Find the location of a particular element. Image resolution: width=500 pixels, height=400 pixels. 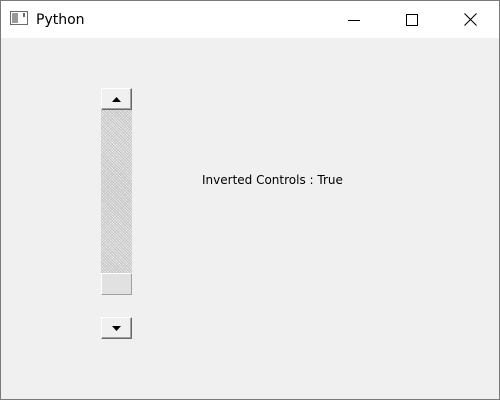

inverted-controls-label: Inverted Controls : True is located at coordinates (272, 180).